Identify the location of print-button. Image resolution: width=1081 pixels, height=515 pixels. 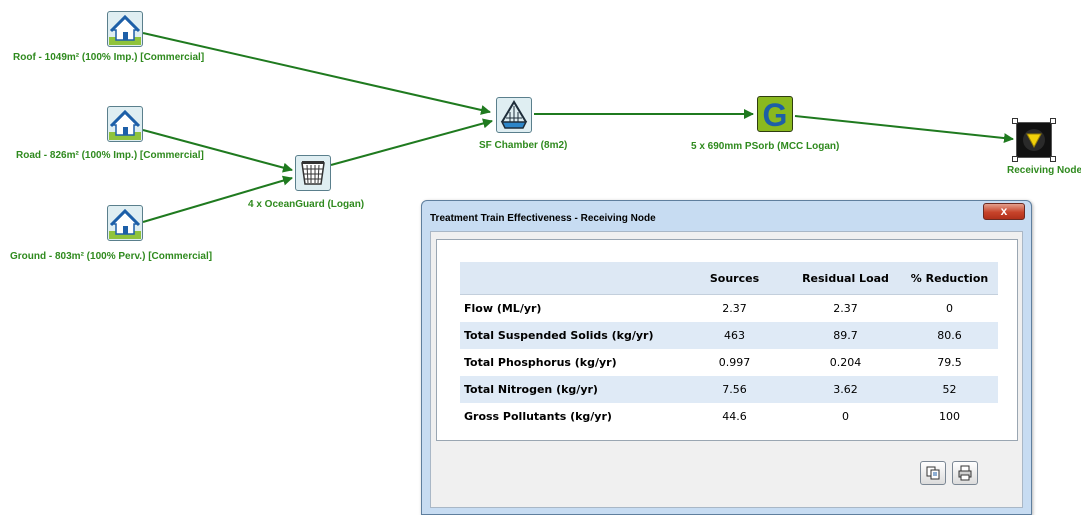
(965, 473).